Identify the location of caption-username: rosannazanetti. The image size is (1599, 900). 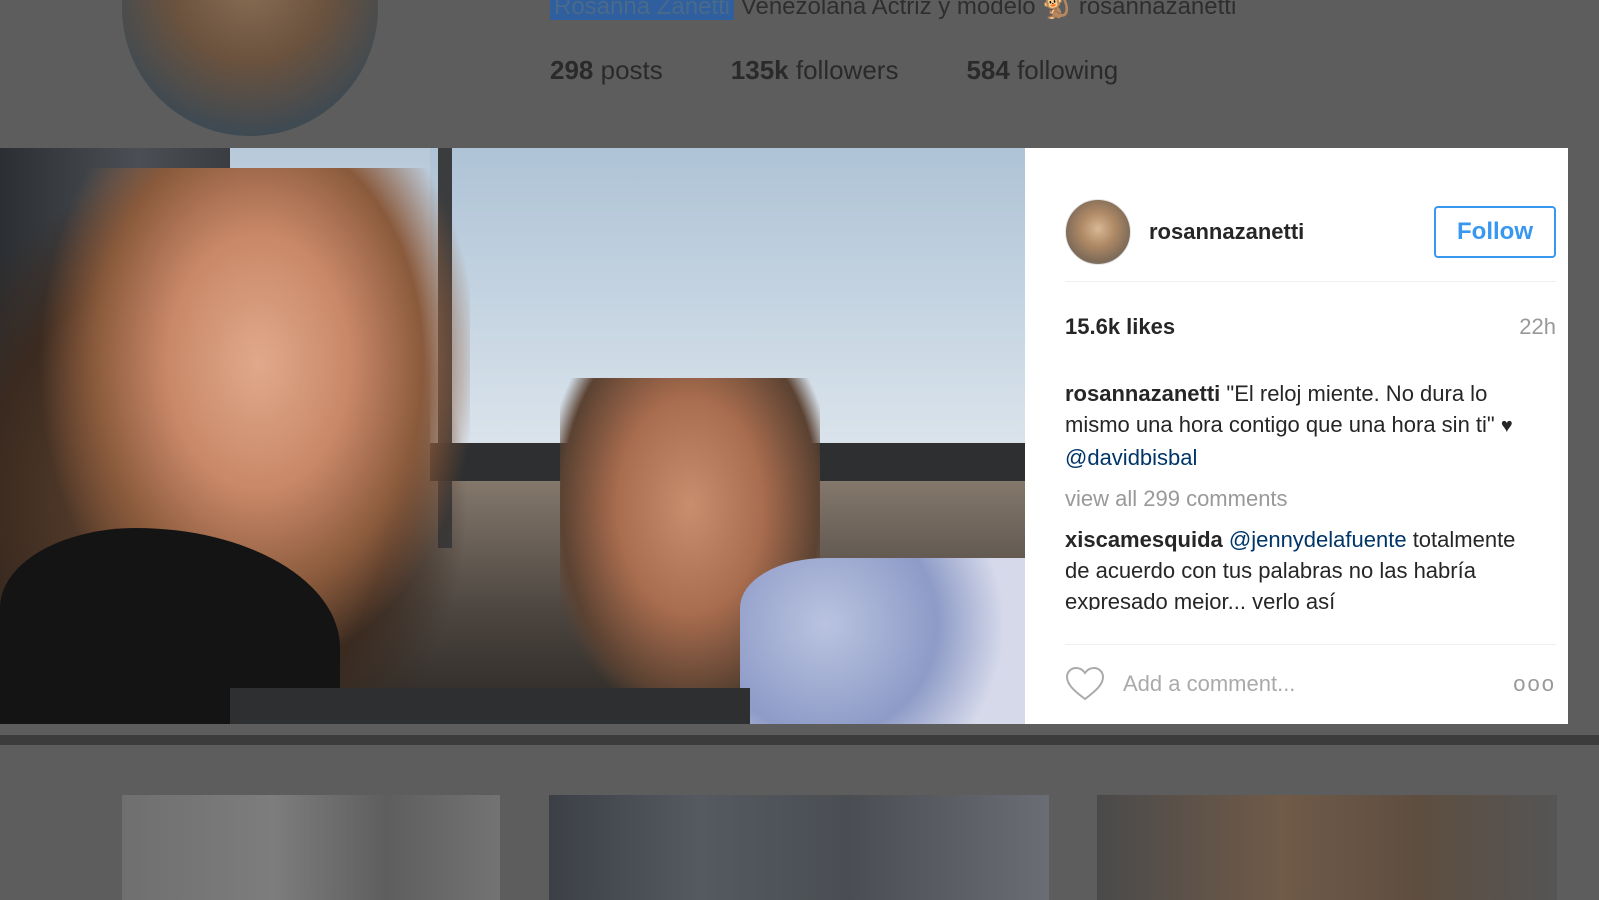
(1142, 393).